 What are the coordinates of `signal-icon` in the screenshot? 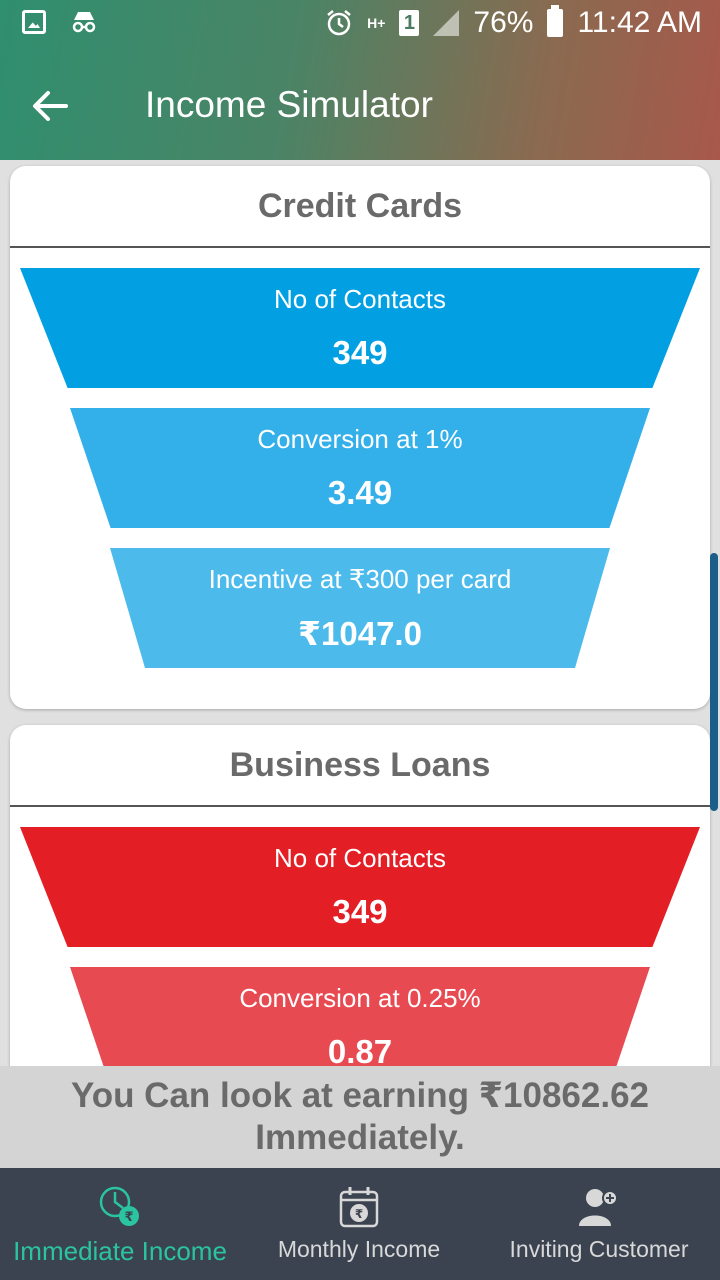 It's located at (446, 23).